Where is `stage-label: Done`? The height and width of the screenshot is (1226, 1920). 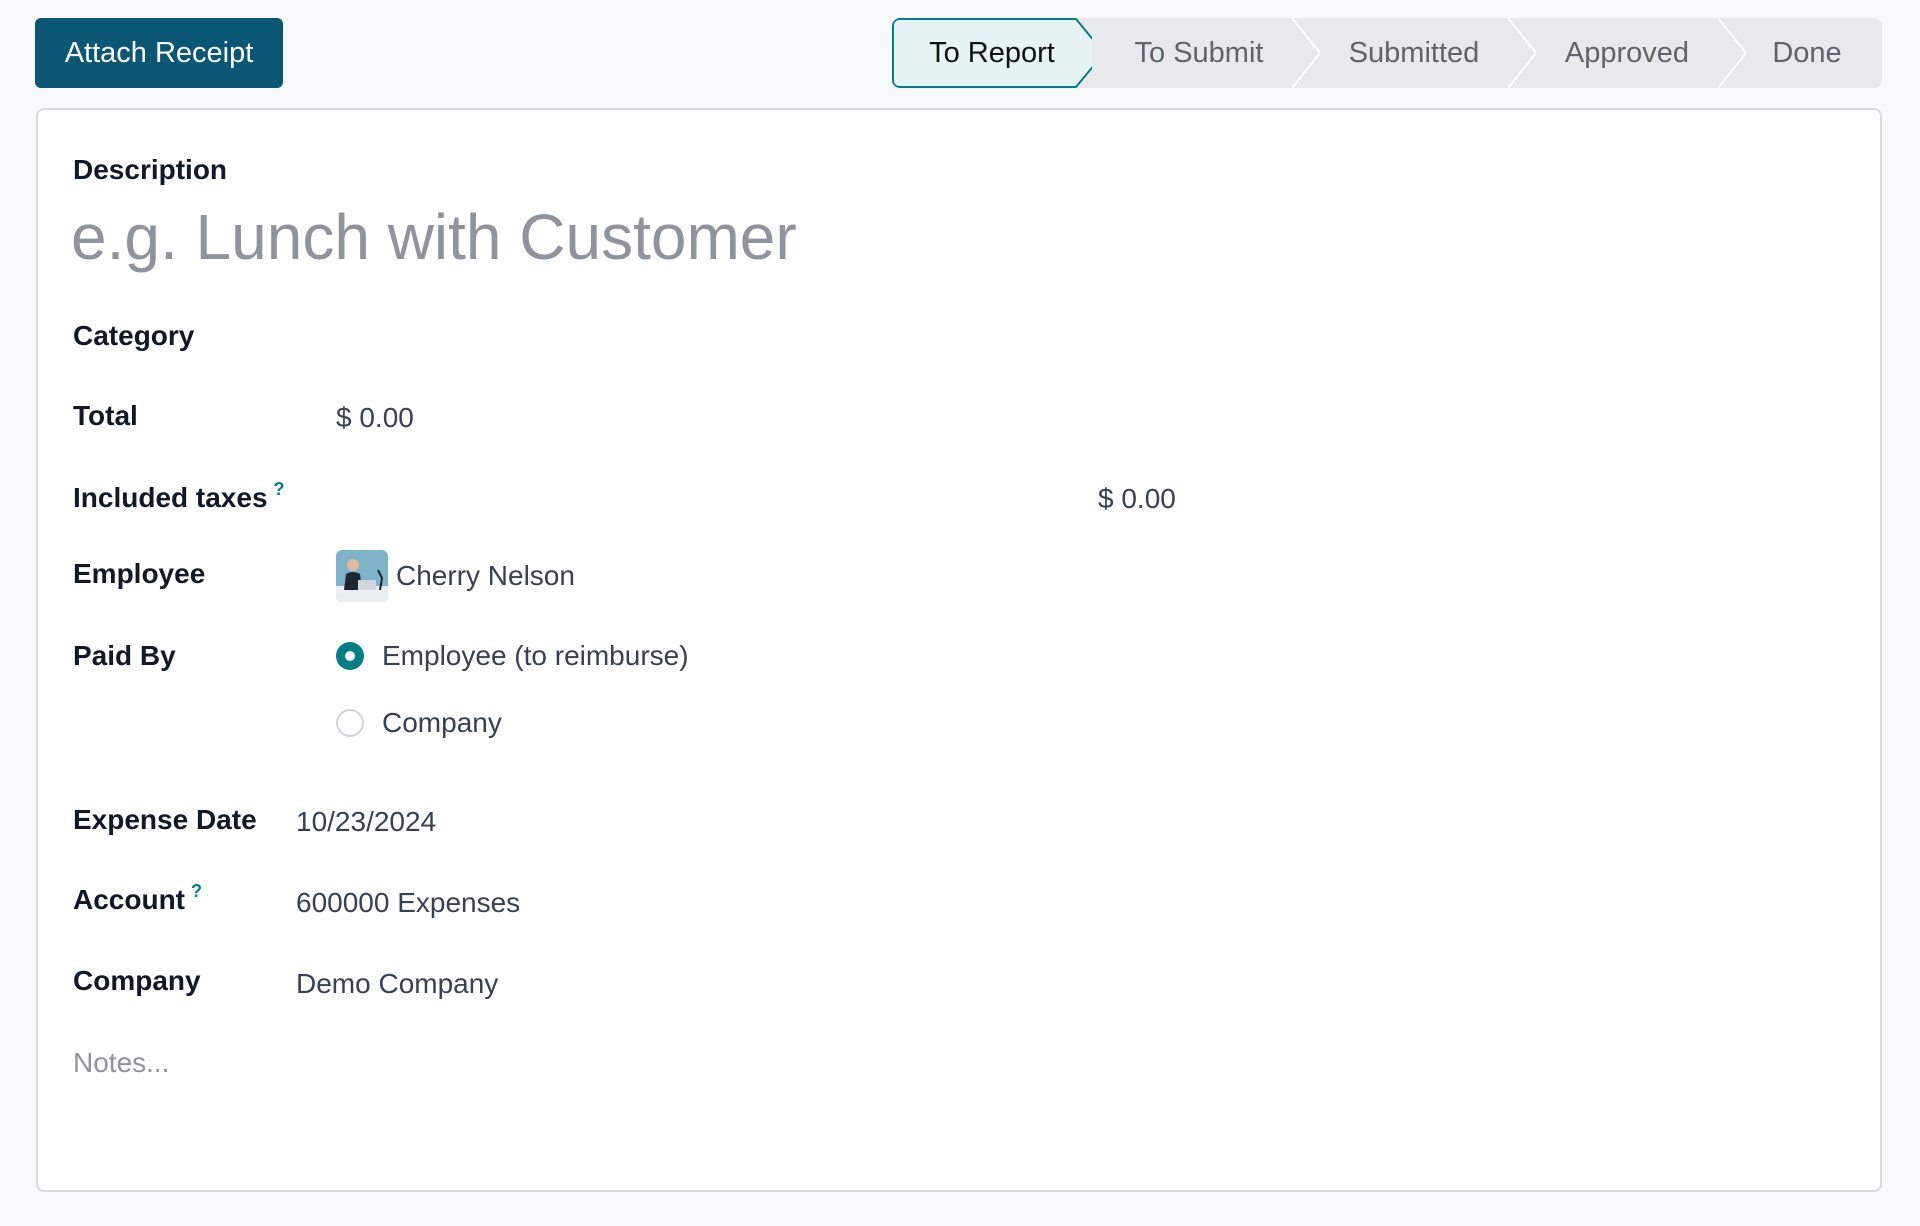 stage-label: Done is located at coordinates (1807, 52).